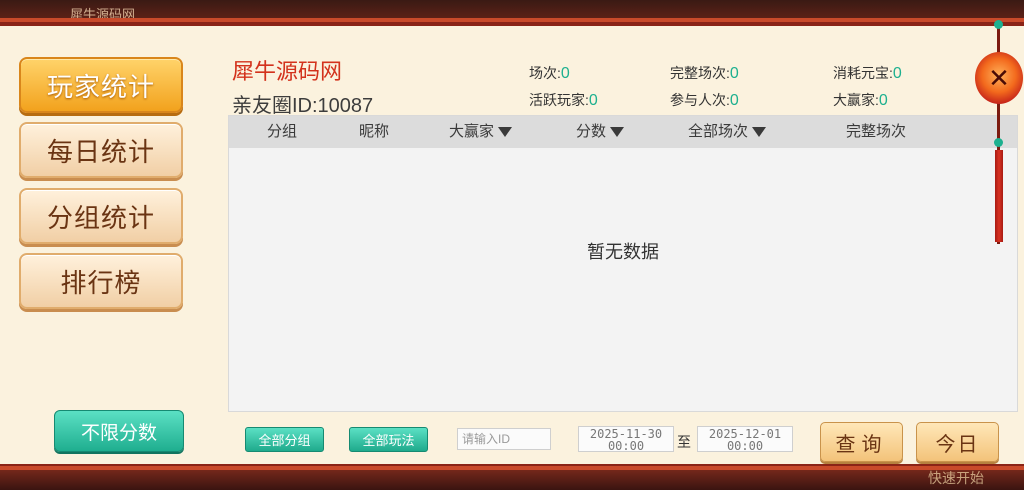  I want to click on background-quick-start: 快速开始, so click(956, 478).